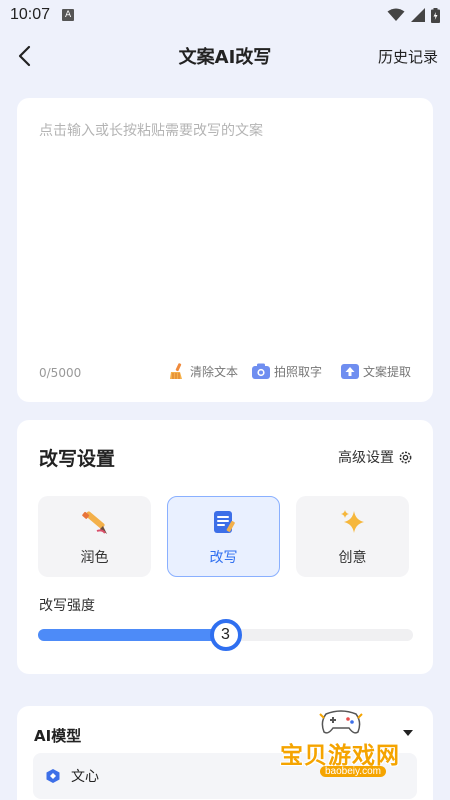  I want to click on dropdown-caret-icon, so click(408, 733).